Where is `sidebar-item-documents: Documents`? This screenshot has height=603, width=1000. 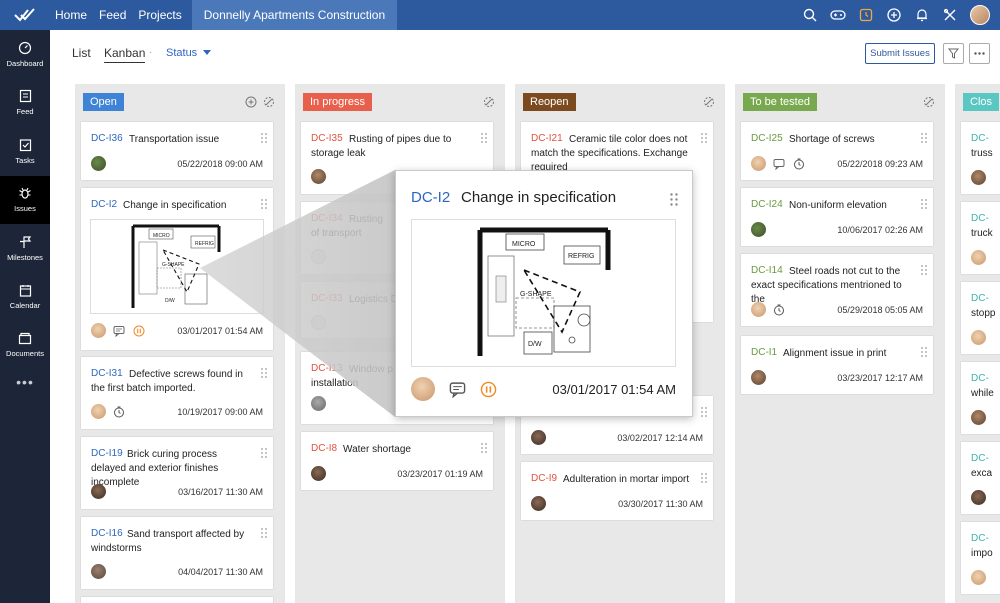 sidebar-item-documents: Documents is located at coordinates (25, 345).